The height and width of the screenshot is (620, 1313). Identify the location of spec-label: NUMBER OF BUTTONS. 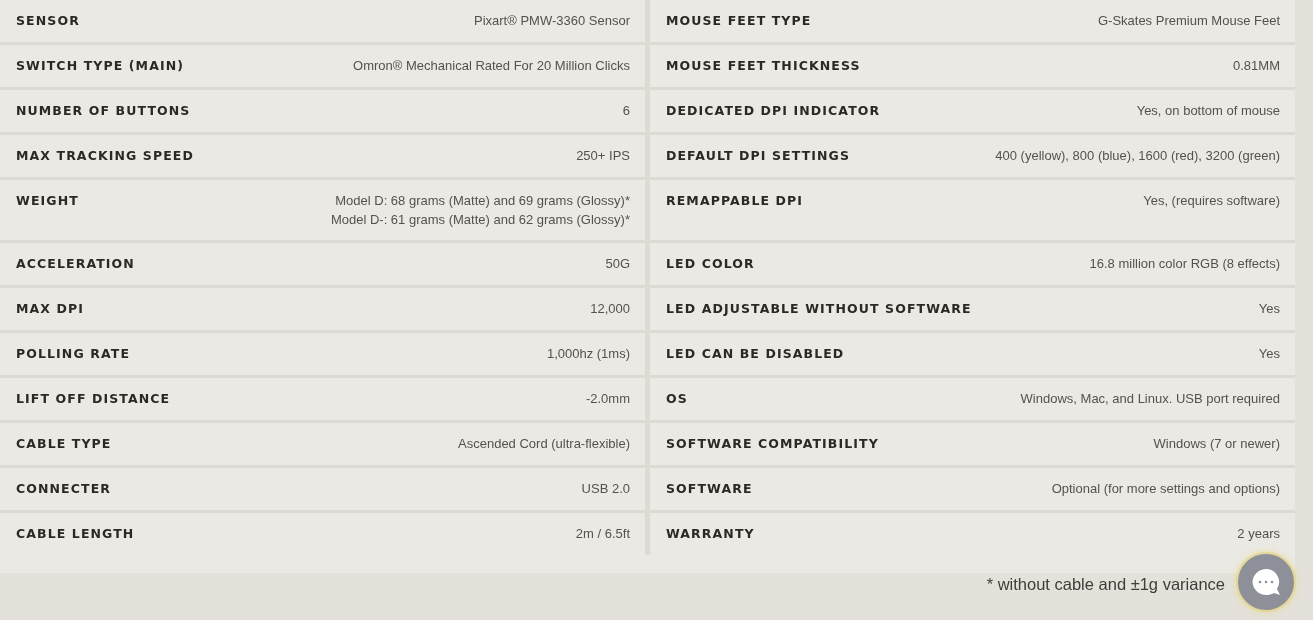
(103, 111).